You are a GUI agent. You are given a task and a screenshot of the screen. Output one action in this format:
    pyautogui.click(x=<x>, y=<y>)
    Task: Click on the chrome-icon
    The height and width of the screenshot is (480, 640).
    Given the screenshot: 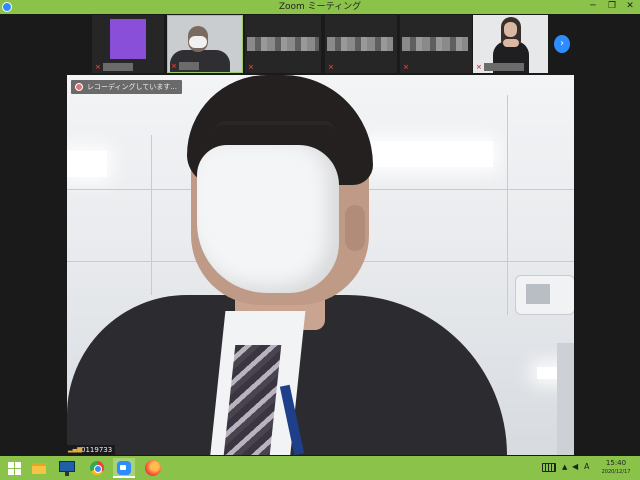 What is the action you would take?
    pyautogui.click(x=97, y=468)
    